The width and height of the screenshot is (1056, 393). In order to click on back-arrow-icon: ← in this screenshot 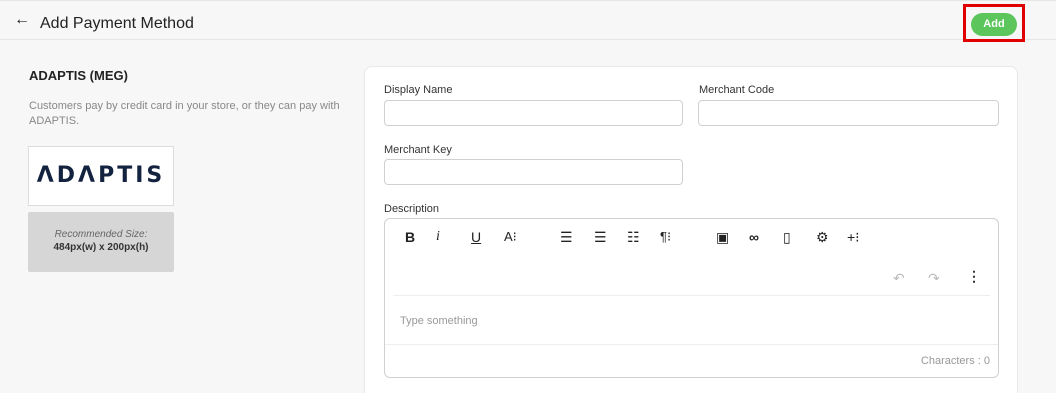, I will do `click(22, 20)`.